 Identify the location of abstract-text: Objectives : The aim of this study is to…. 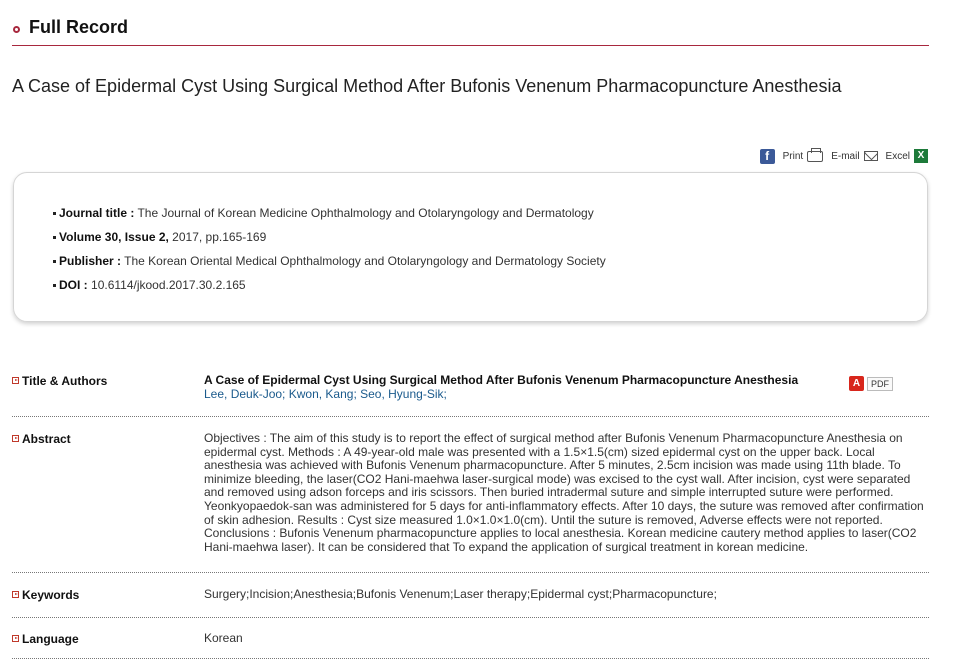
(564, 492).